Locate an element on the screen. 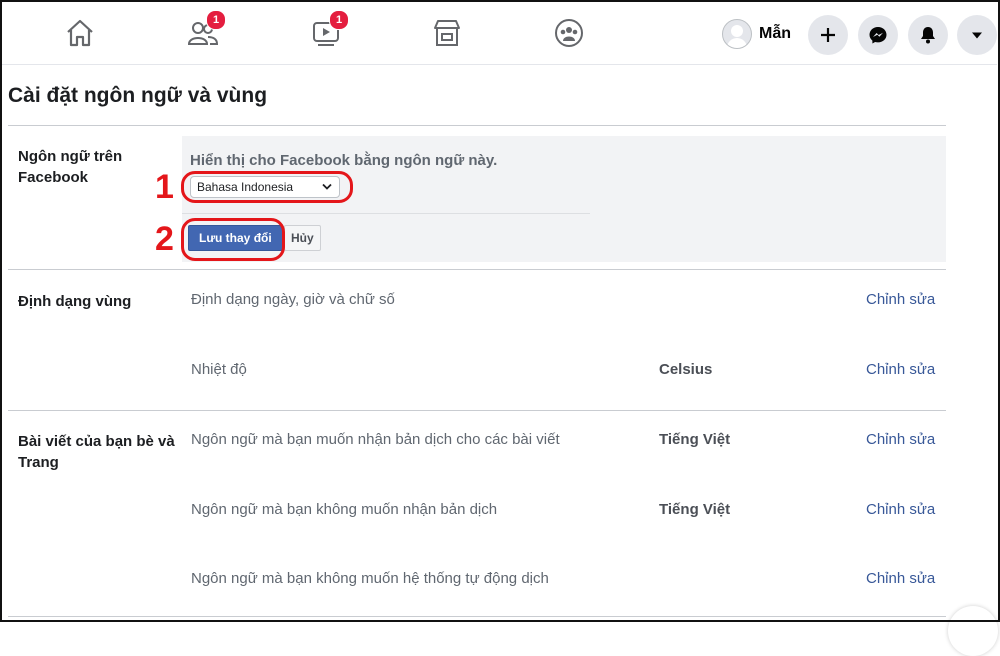 The width and height of the screenshot is (1000, 656). language-description: Hiển thị cho Facebook bằng ngôn ngữ này. is located at coordinates (344, 160).